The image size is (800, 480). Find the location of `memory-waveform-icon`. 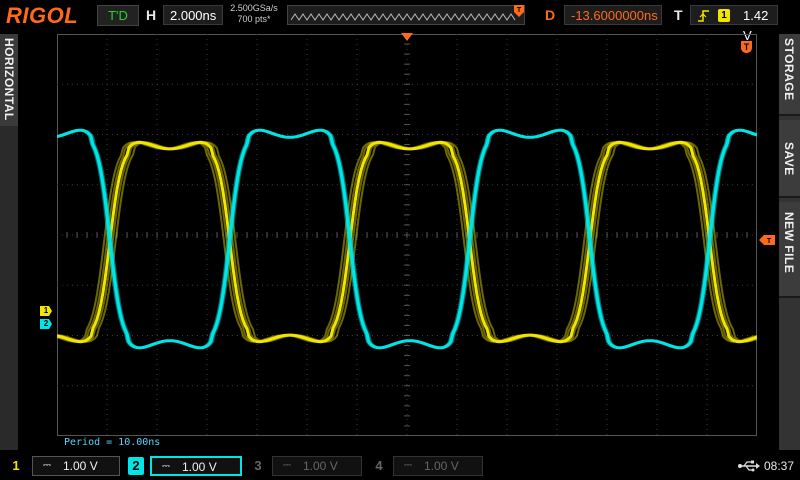

memory-waveform-icon is located at coordinates (403, 17).